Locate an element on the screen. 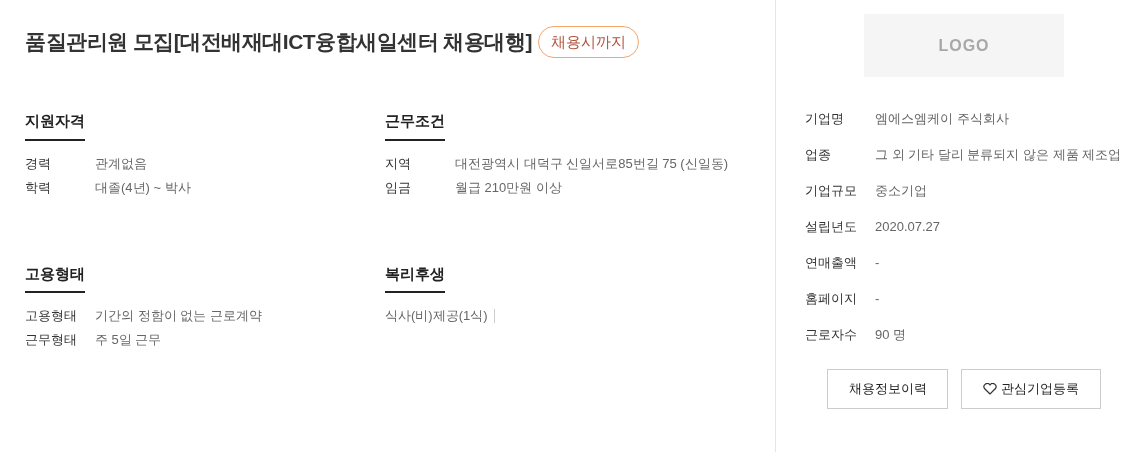 The image size is (1146, 452). field-label: 임금 is located at coordinates (398, 187).